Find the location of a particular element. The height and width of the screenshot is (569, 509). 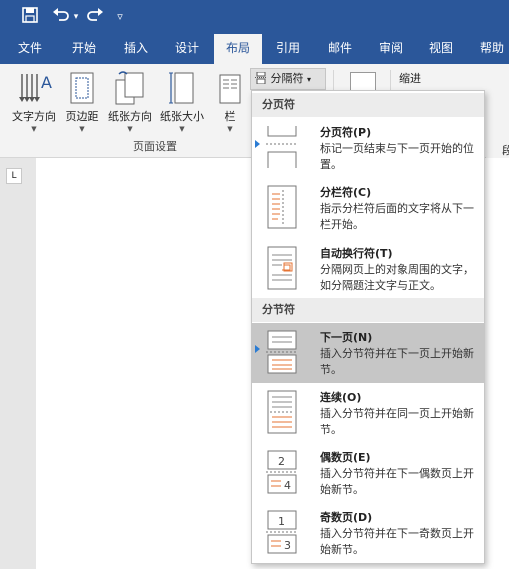

text-direction-label: 文字方向 is located at coordinates (34, 116).